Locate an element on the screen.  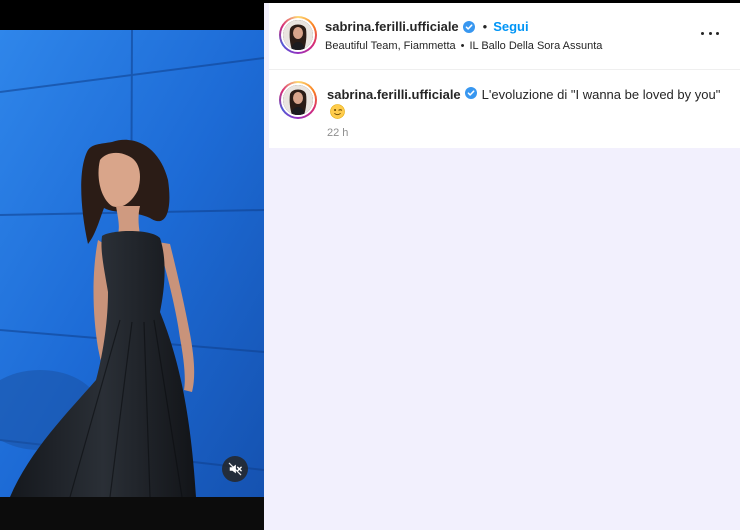
more-options-icon is located at coordinates (702, 33).